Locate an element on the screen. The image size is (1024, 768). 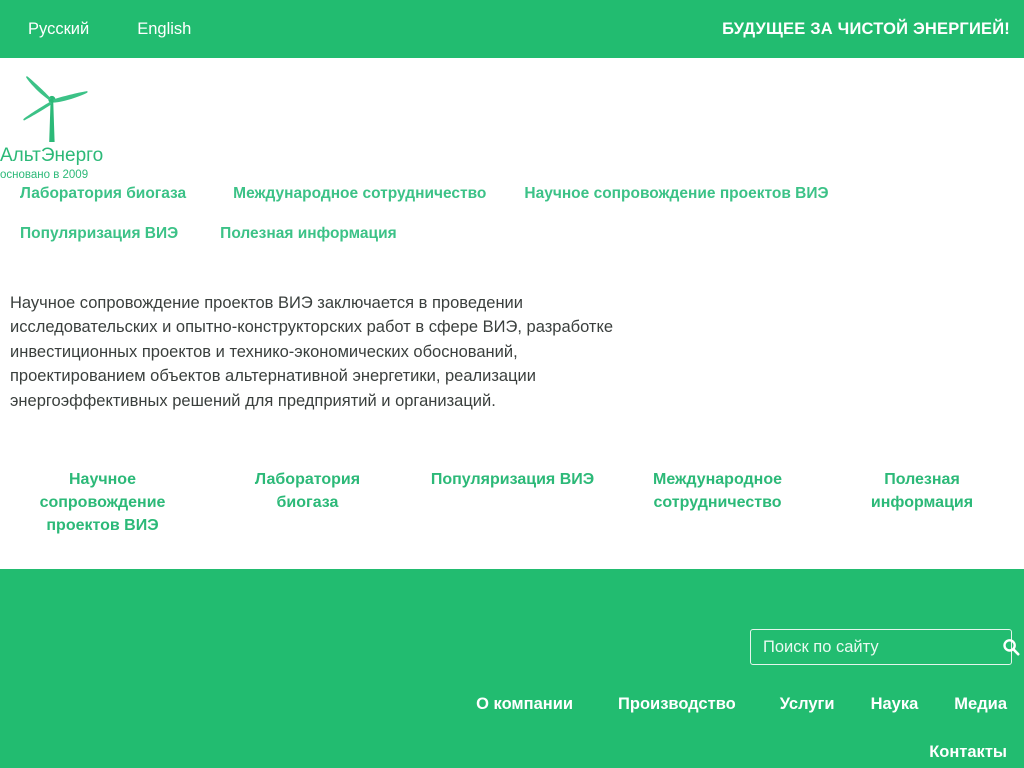
nav-item-useful-information: Полезная информация is located at coordinates (308, 233).